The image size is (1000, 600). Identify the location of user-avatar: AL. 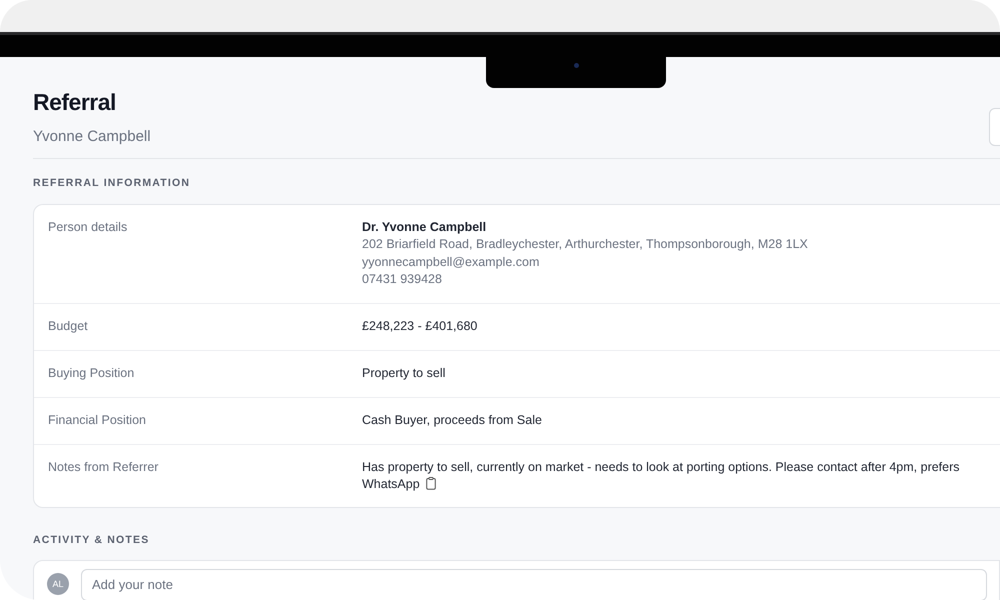
(58, 583).